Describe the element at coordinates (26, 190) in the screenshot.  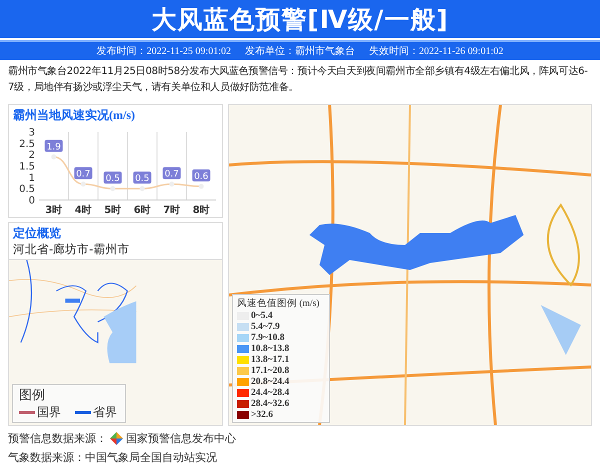
I see `axis-label: 0.5` at that location.